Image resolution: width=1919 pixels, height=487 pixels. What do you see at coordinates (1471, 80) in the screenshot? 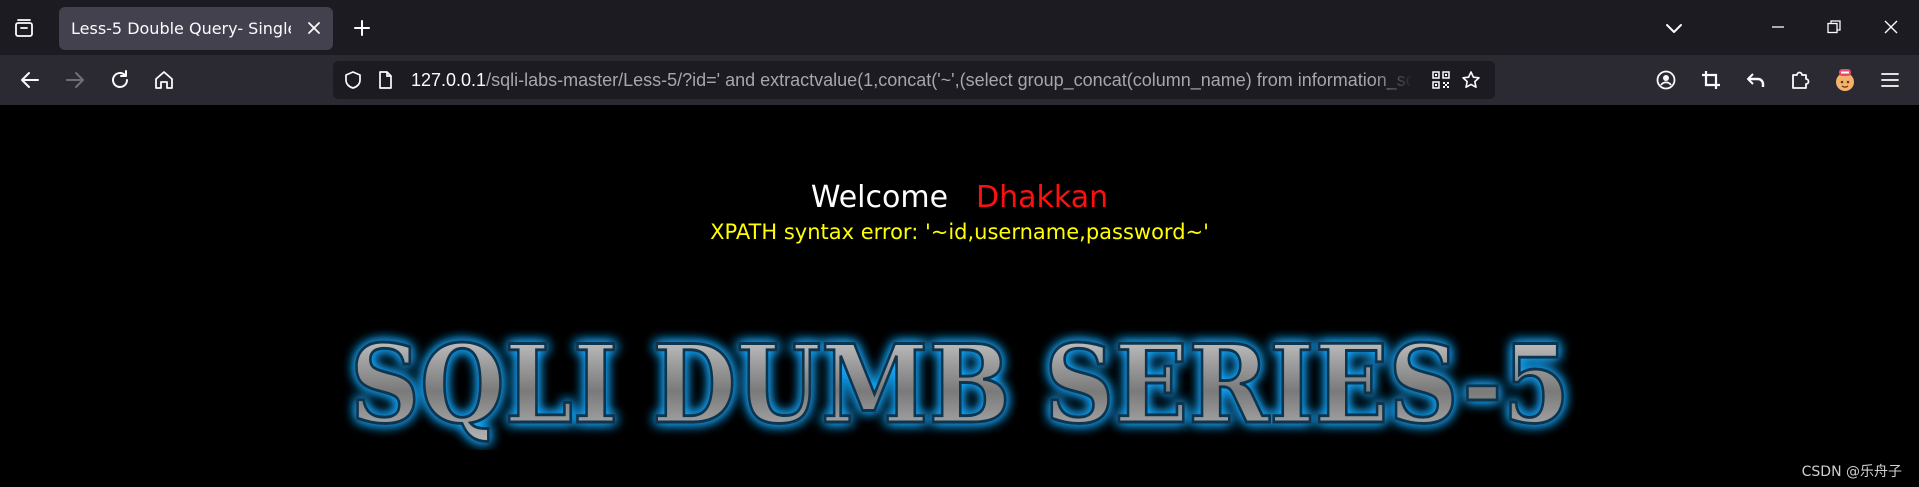
I see `star-icon` at bounding box center [1471, 80].